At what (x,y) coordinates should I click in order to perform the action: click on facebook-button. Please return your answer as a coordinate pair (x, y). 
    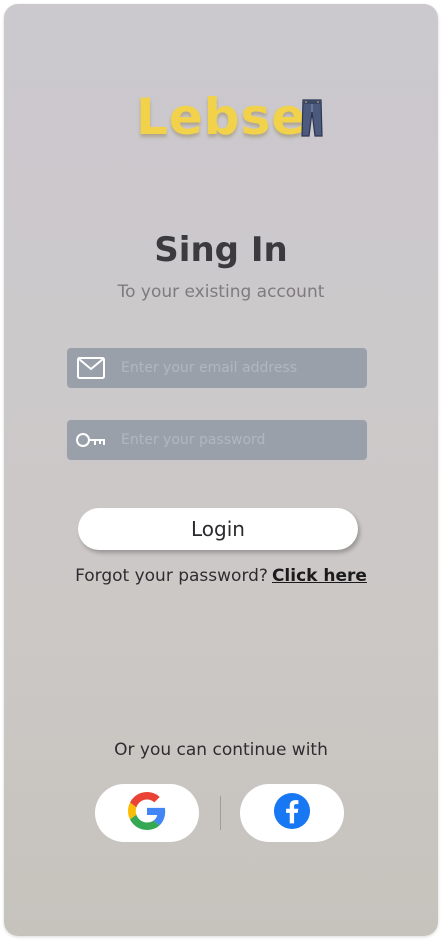
    Looking at the image, I should click on (292, 813).